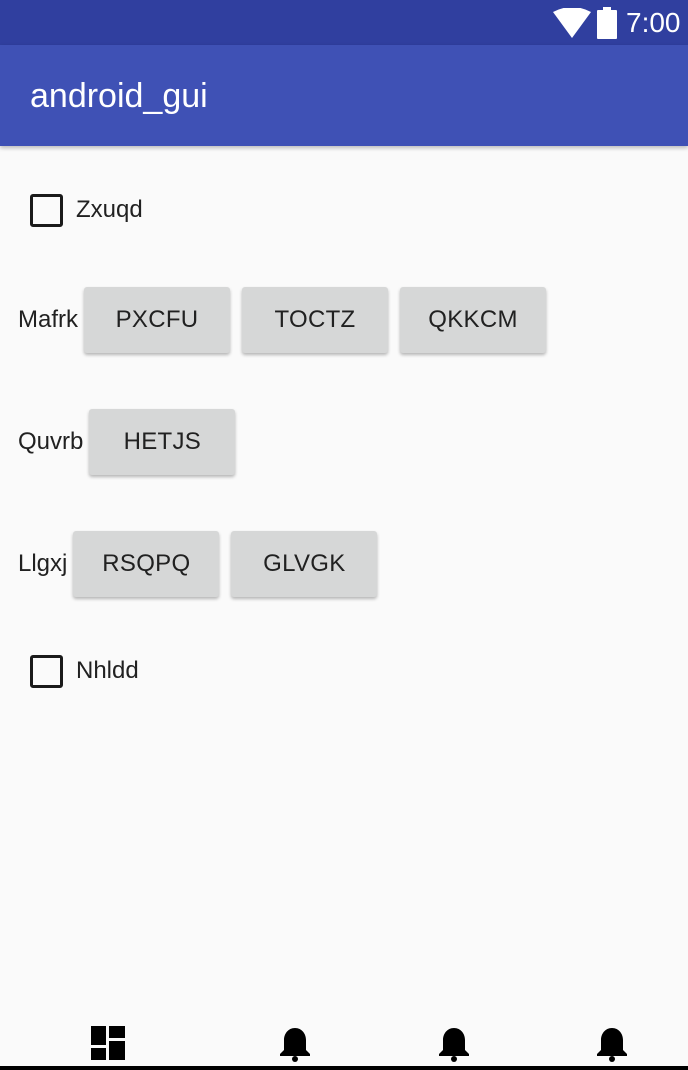 The height and width of the screenshot is (1070, 688). Describe the element at coordinates (157, 320) in the screenshot. I see `pxcfu-button: PXCFU` at that location.